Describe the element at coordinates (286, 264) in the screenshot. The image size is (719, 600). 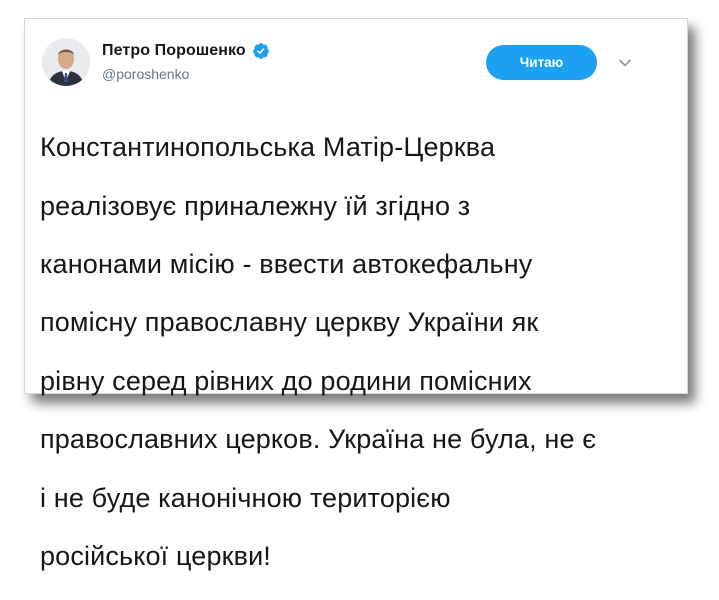
I see `tweet-text-line: канонами місію - ввести автокефальну` at that location.